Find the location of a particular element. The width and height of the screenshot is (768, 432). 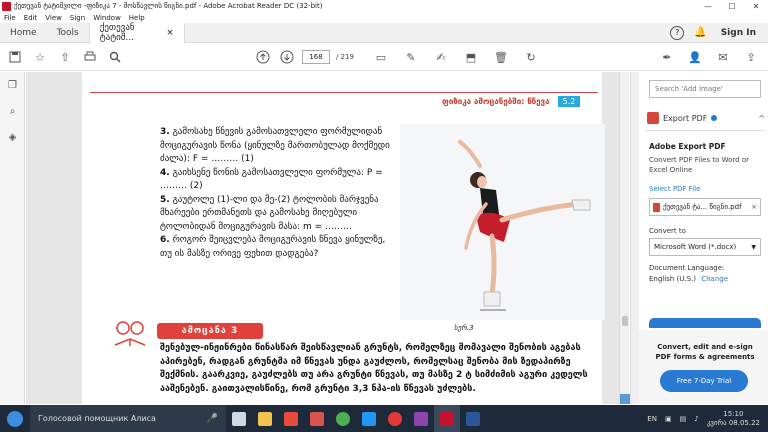

chevron-up-icon: ^ is located at coordinates (761, 118).